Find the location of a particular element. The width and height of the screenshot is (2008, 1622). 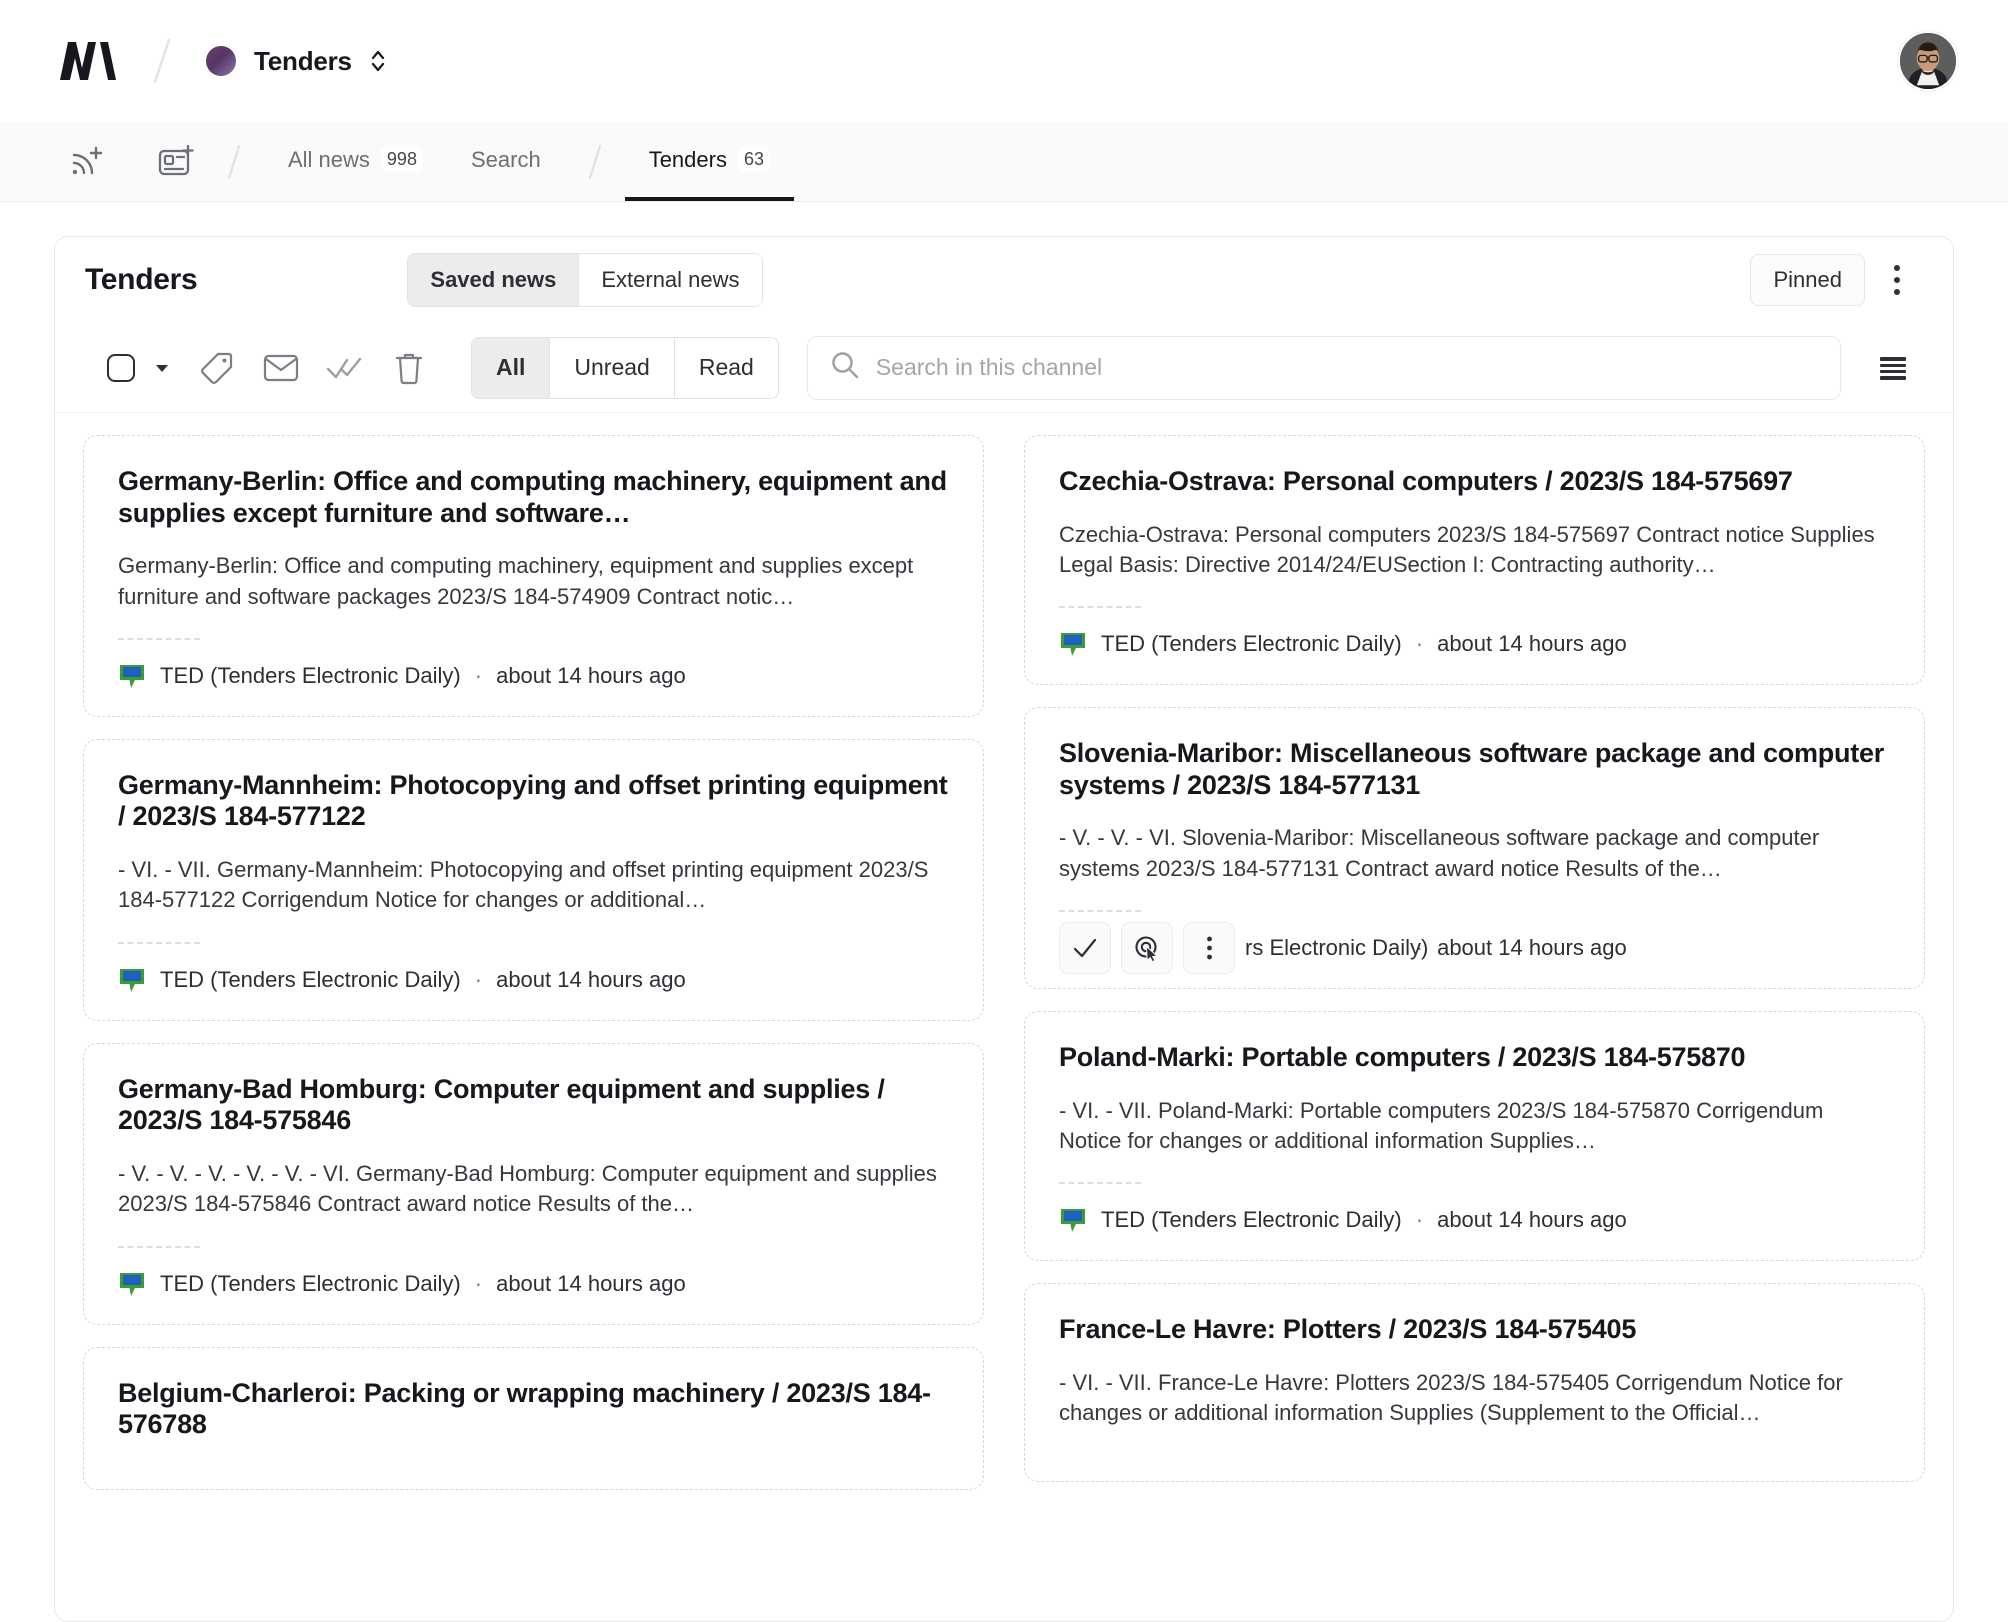

filter-all: All is located at coordinates (511, 367).